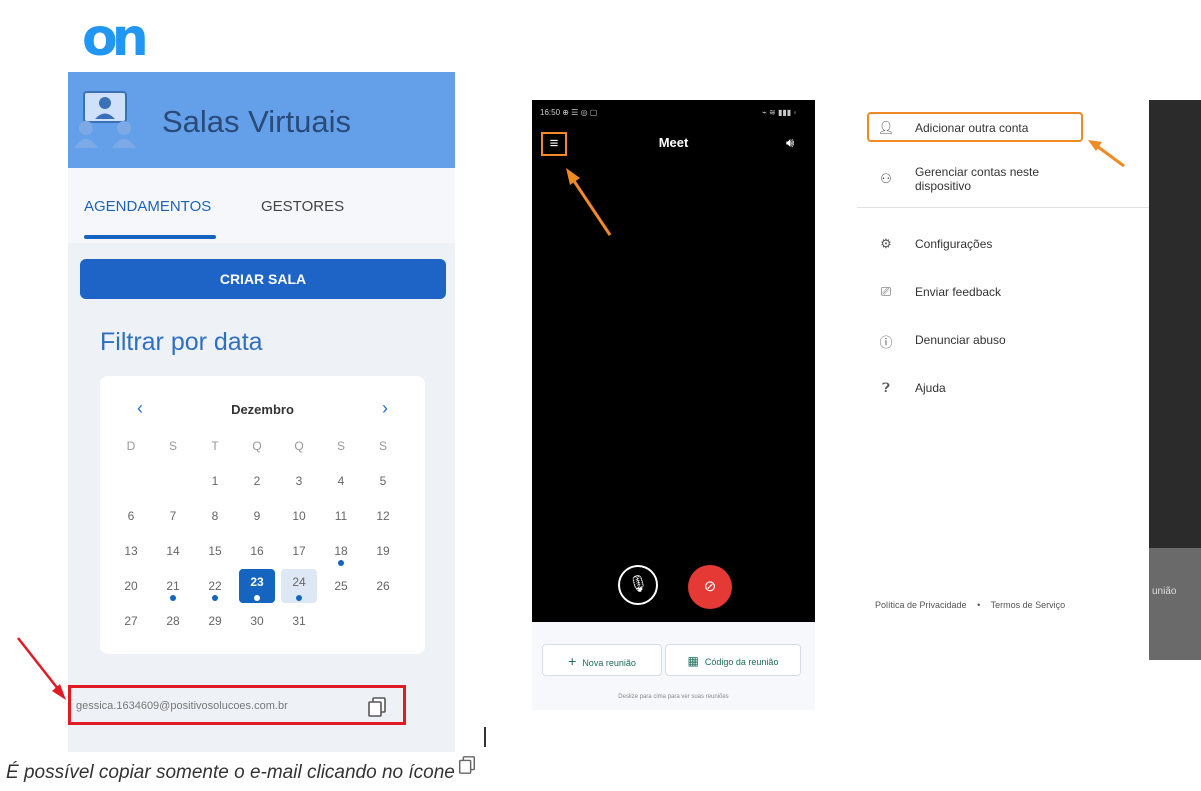 The height and width of the screenshot is (791, 1201). Describe the element at coordinates (485, 737) in the screenshot. I see `text-cursor` at that location.